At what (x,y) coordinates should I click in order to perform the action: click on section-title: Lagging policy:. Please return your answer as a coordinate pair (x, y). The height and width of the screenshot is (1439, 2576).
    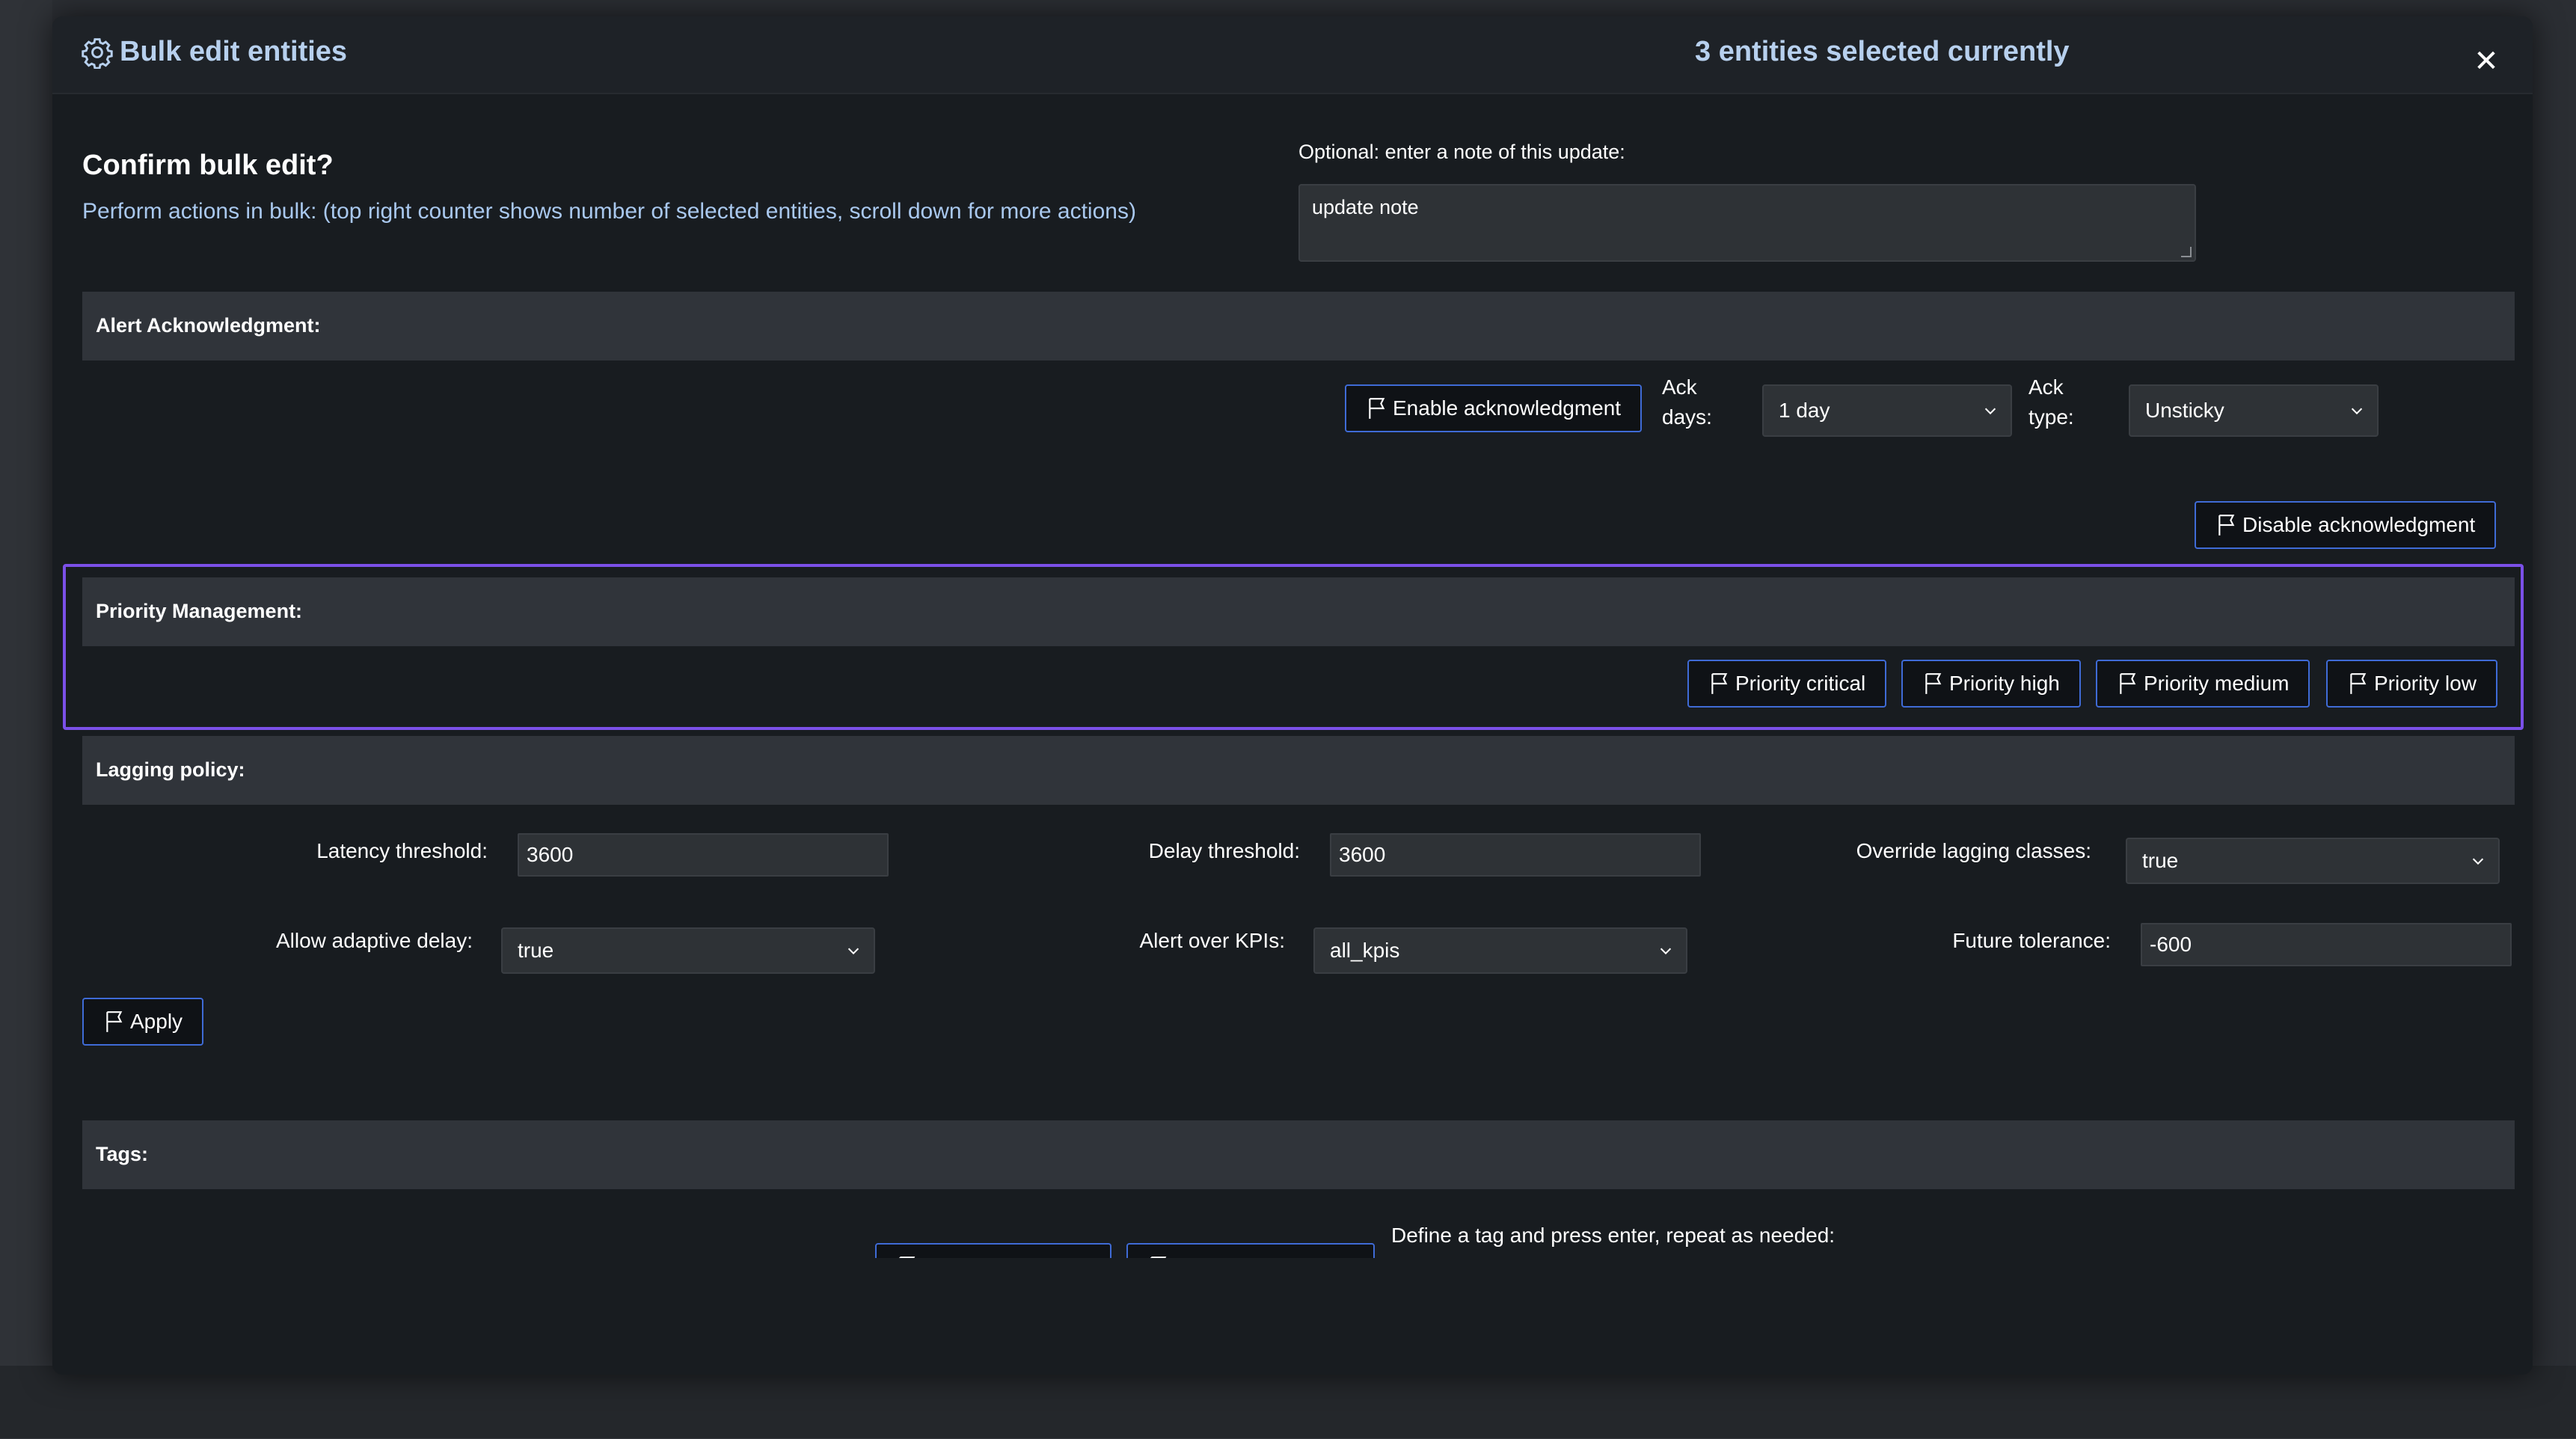
    Looking at the image, I should click on (170, 769).